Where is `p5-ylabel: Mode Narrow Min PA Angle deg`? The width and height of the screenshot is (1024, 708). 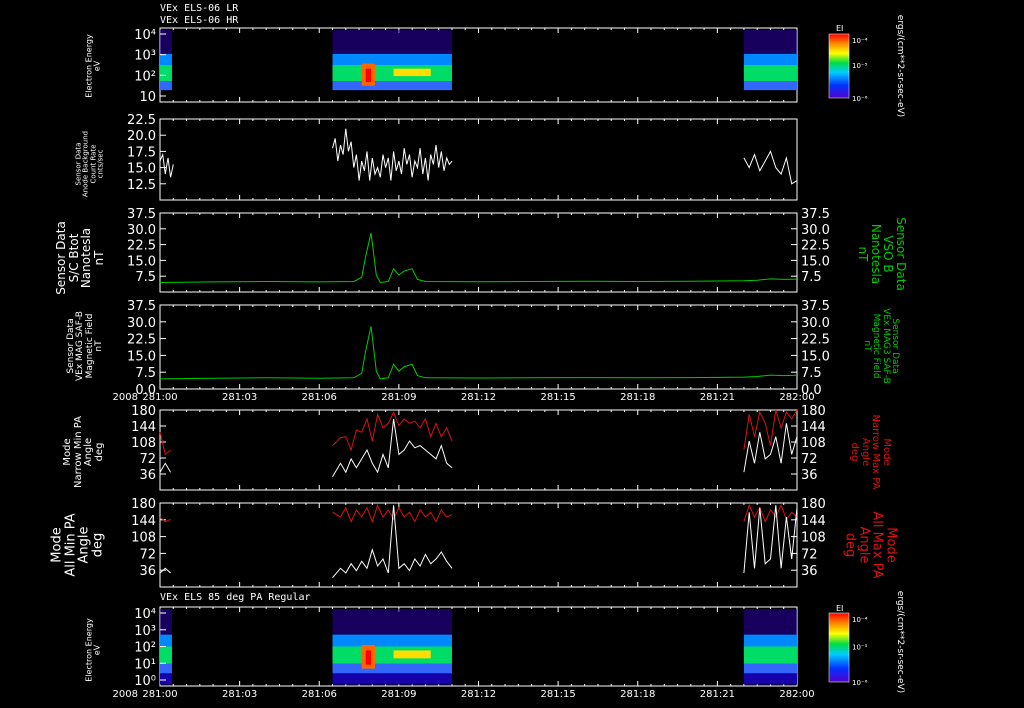 p5-ylabel: Mode Narrow Min PA Angle deg is located at coordinates (83, 452).